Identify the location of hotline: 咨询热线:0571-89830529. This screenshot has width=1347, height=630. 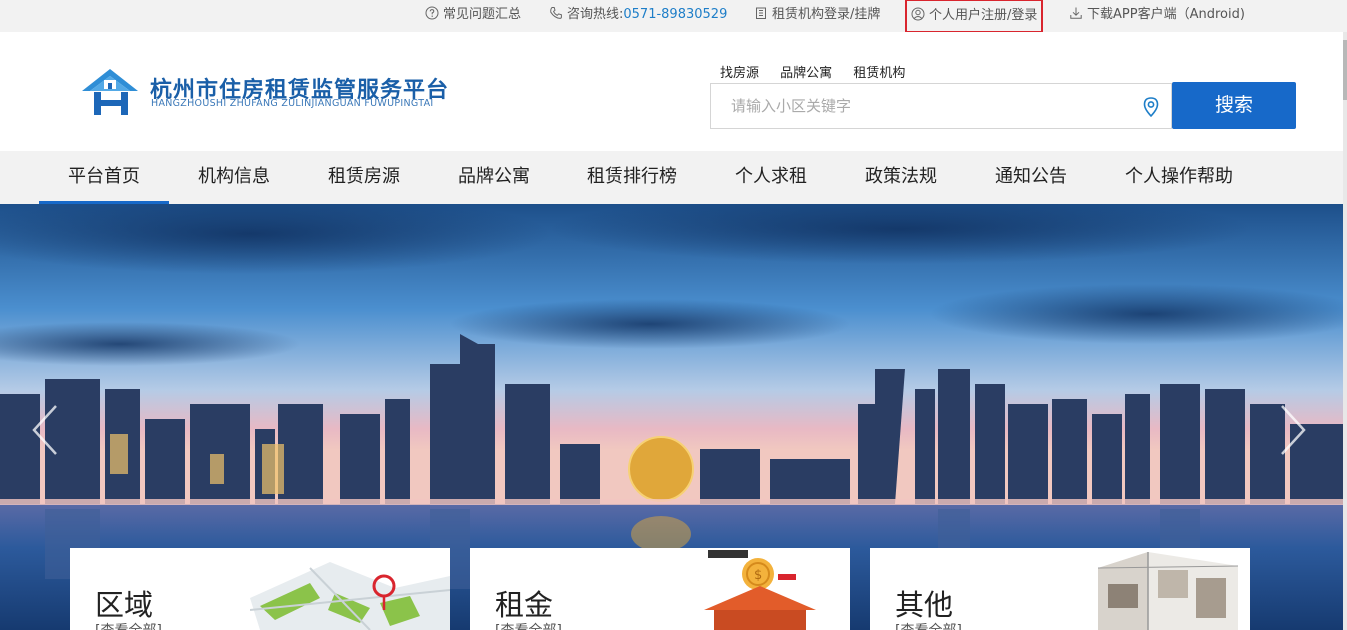
(638, 16).